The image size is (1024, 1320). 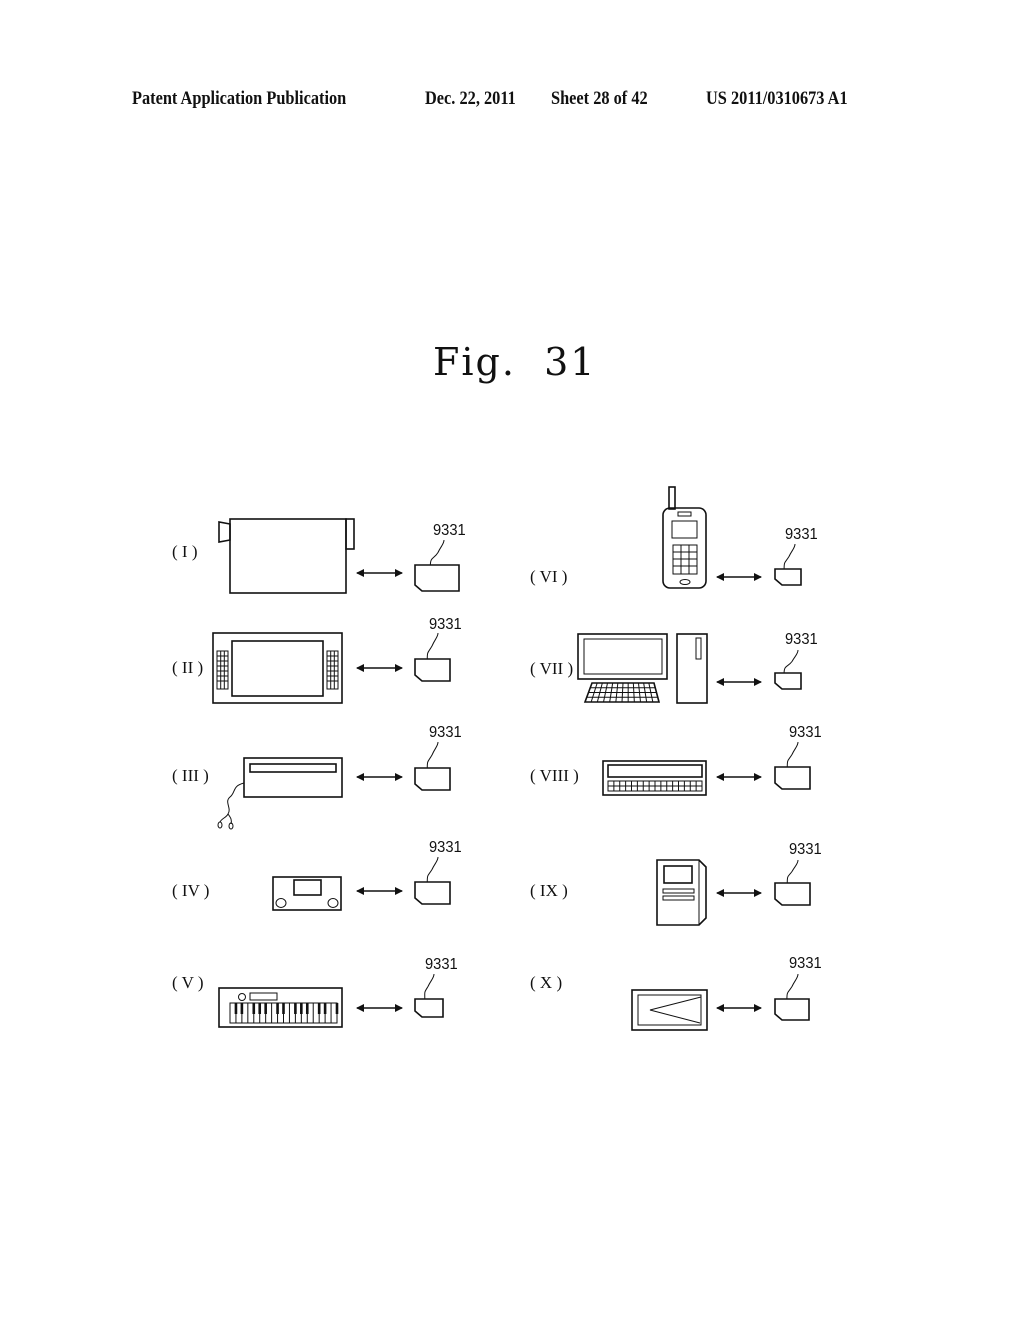 I want to click on camcorder-icon, so click(x=286, y=556).